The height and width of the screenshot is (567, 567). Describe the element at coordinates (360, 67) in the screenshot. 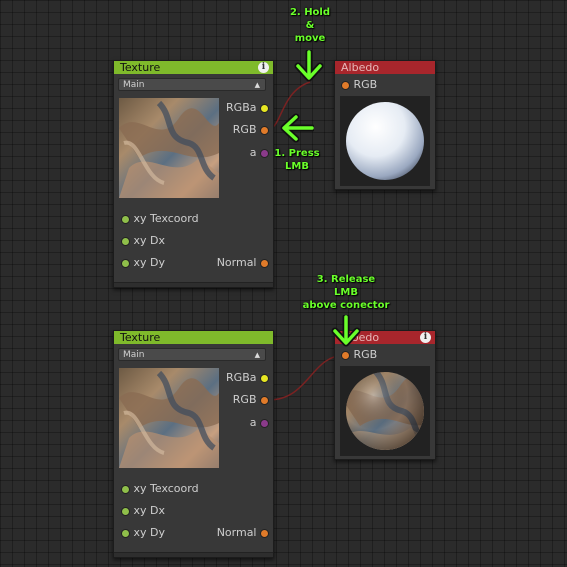

I see `node-title: Albedo` at that location.